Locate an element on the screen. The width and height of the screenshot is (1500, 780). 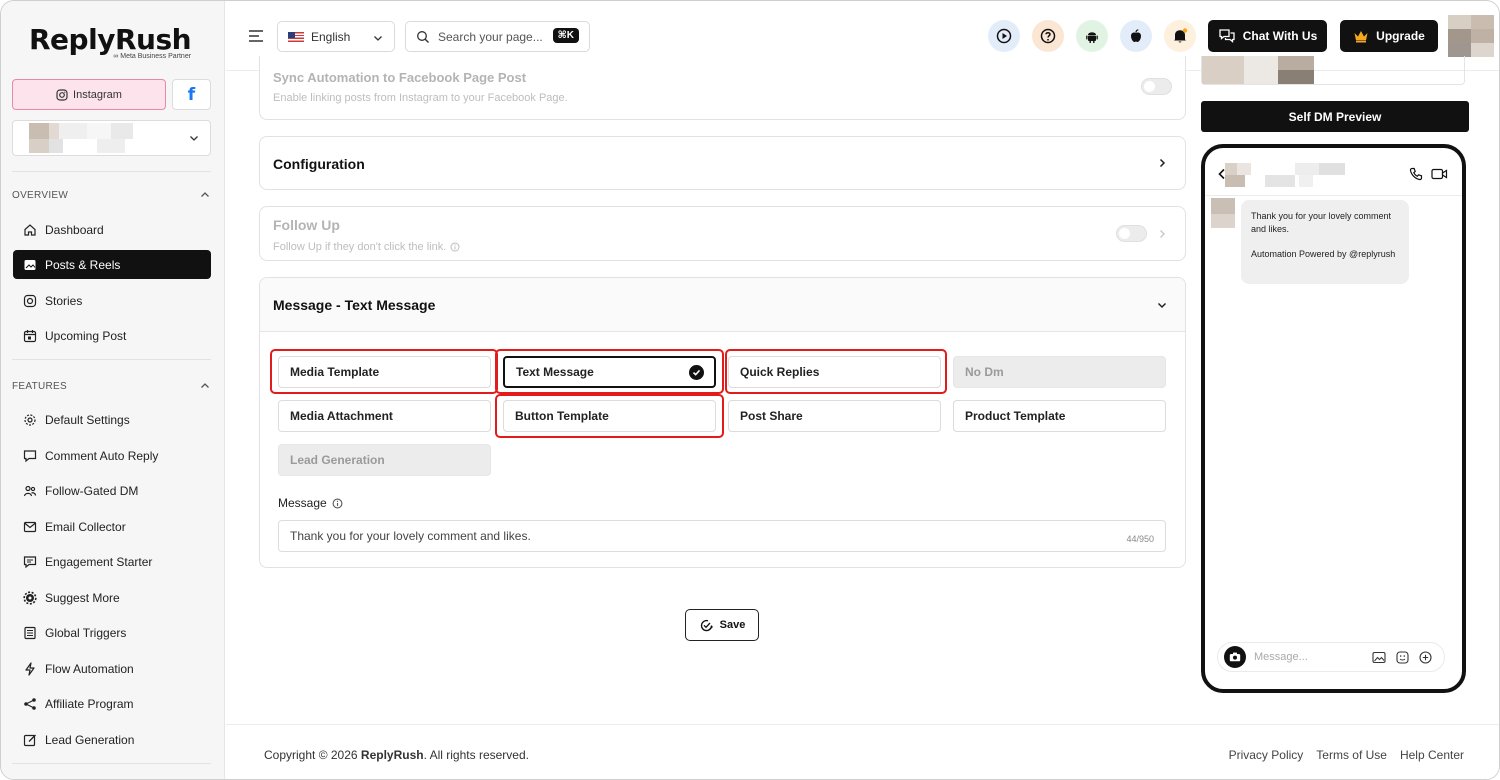
follow-up-toggle is located at coordinates (1131, 233).